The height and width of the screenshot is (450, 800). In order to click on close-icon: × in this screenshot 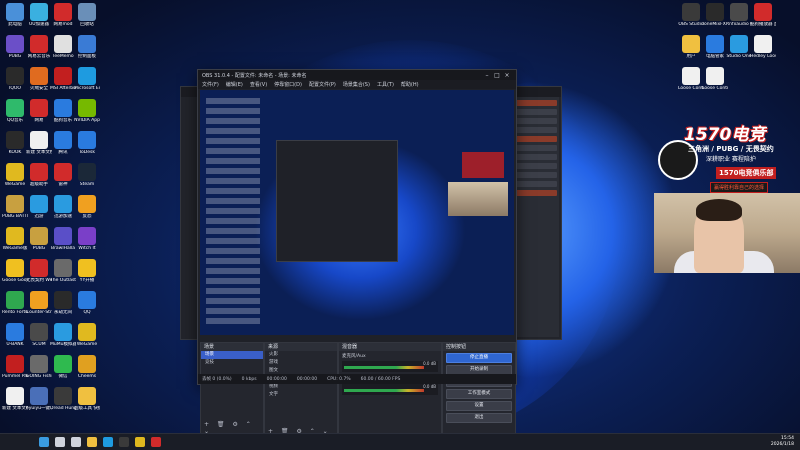, I will do `click(507, 75)`.